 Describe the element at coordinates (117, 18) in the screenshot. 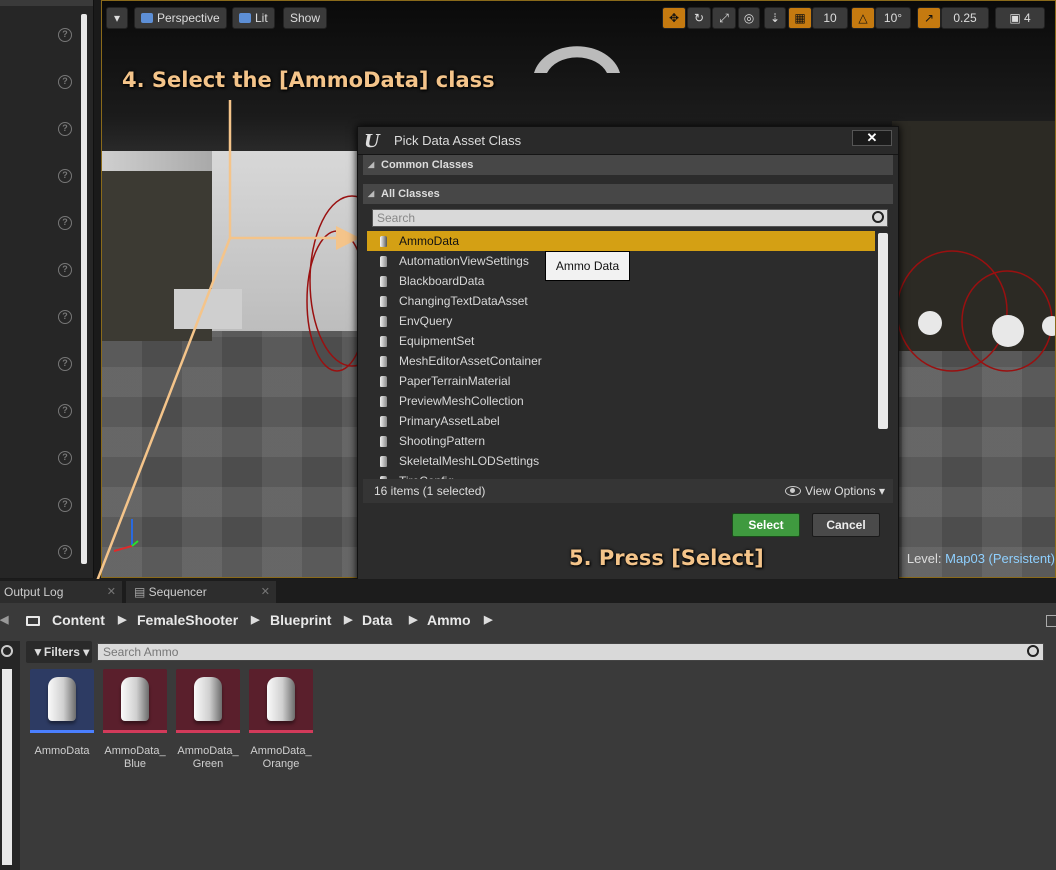

I see `viewport-options-button: ▾` at that location.